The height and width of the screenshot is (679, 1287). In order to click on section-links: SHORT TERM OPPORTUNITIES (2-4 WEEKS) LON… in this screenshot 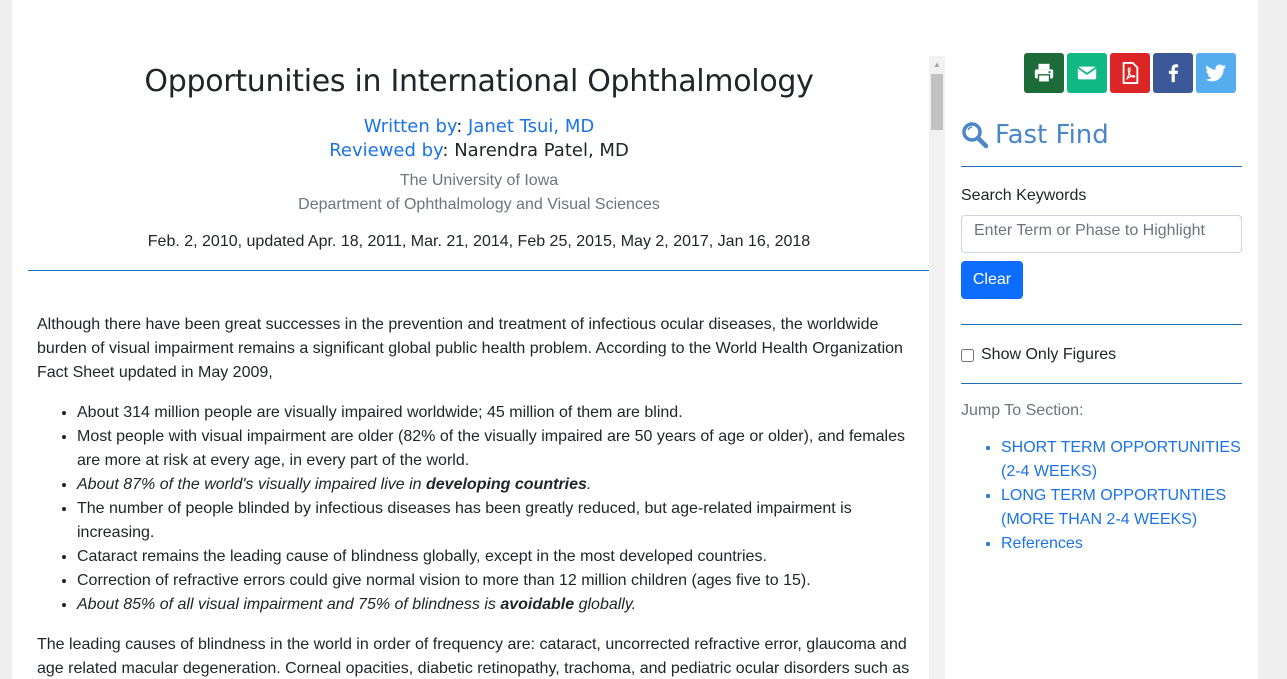, I will do `click(1101, 496)`.